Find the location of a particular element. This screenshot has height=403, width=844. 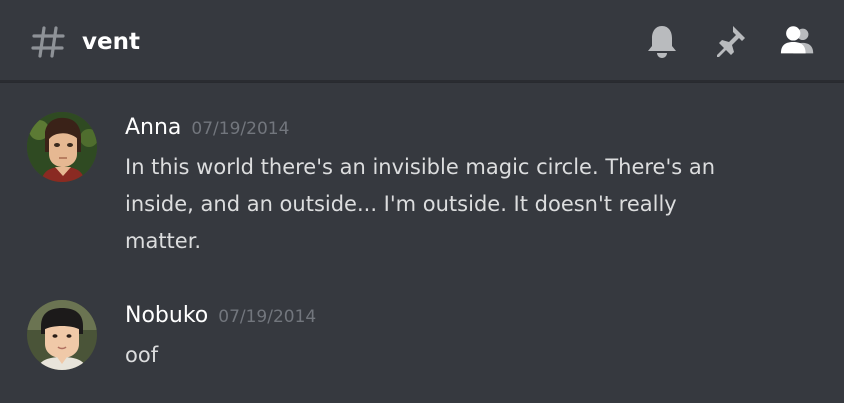

bell-icon is located at coordinates (662, 41).